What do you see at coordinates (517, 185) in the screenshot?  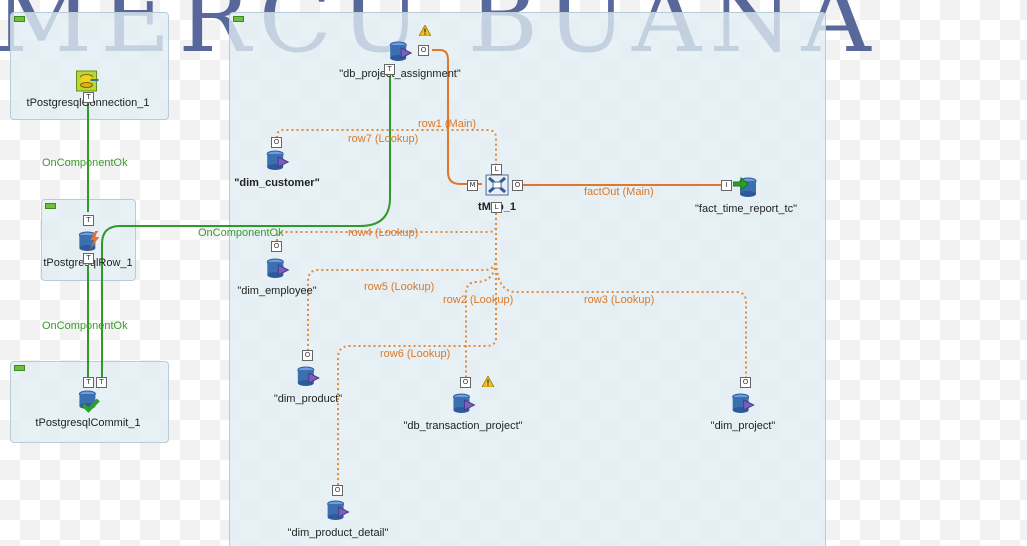 I see `port-tmap-out: O` at bounding box center [517, 185].